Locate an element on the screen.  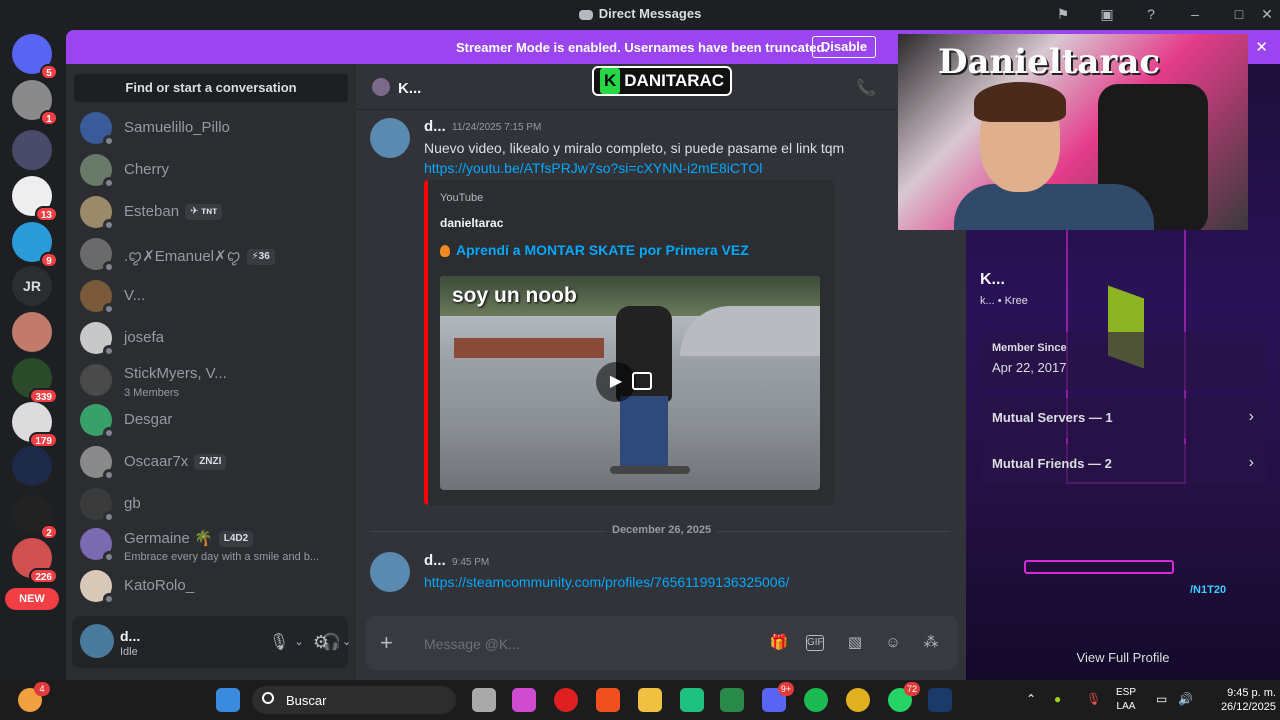
tray-mic-icon: 🎙 is located at coordinates (1093, 699).